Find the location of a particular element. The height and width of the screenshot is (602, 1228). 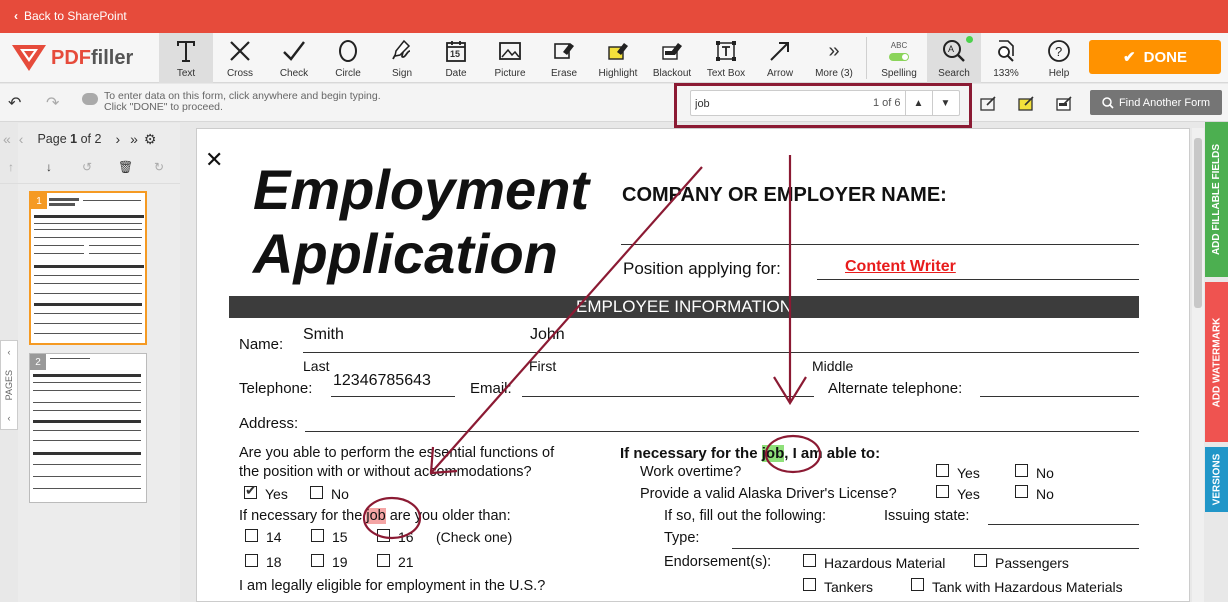

company-field is located at coordinates (880, 244).